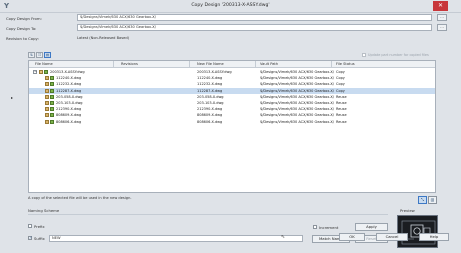 This screenshot has width=461, height=253. What do you see at coordinates (210, 84) in the screenshot?
I see `cell-new-file-name: 112232-X.dwg` at bounding box center [210, 84].